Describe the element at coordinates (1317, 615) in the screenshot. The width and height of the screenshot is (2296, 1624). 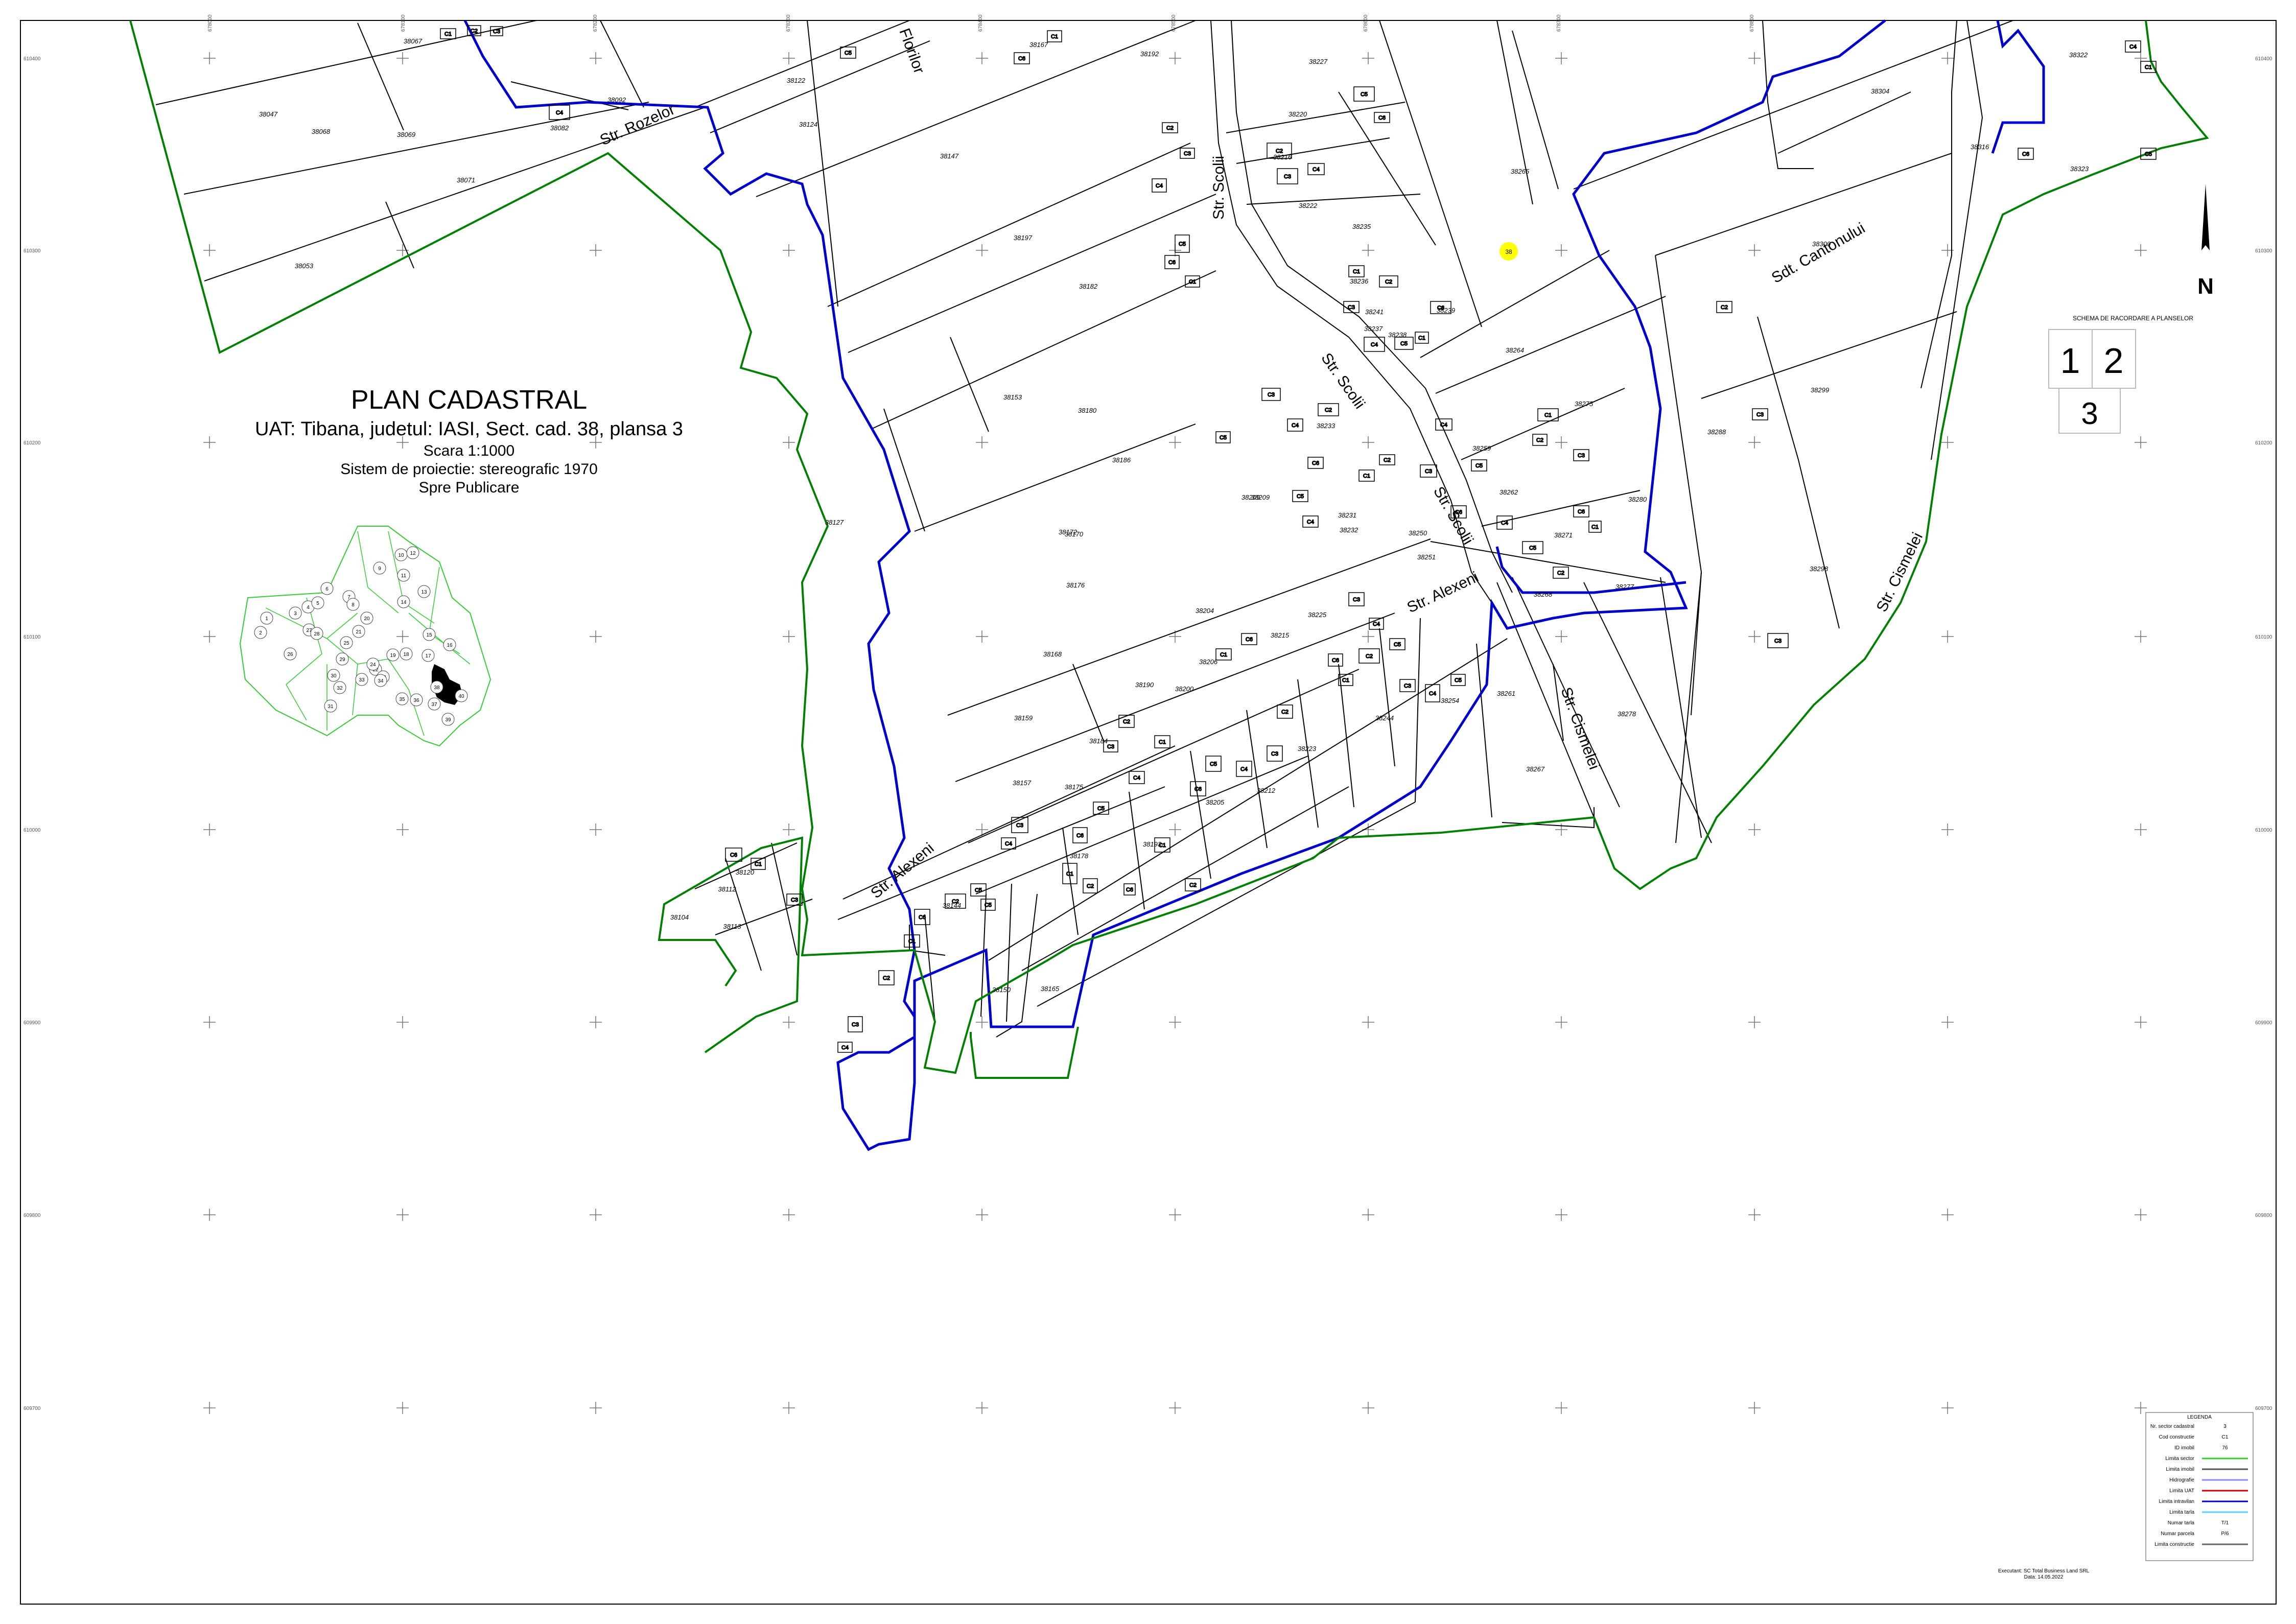
I see `parcel-id-label: 38225` at that location.